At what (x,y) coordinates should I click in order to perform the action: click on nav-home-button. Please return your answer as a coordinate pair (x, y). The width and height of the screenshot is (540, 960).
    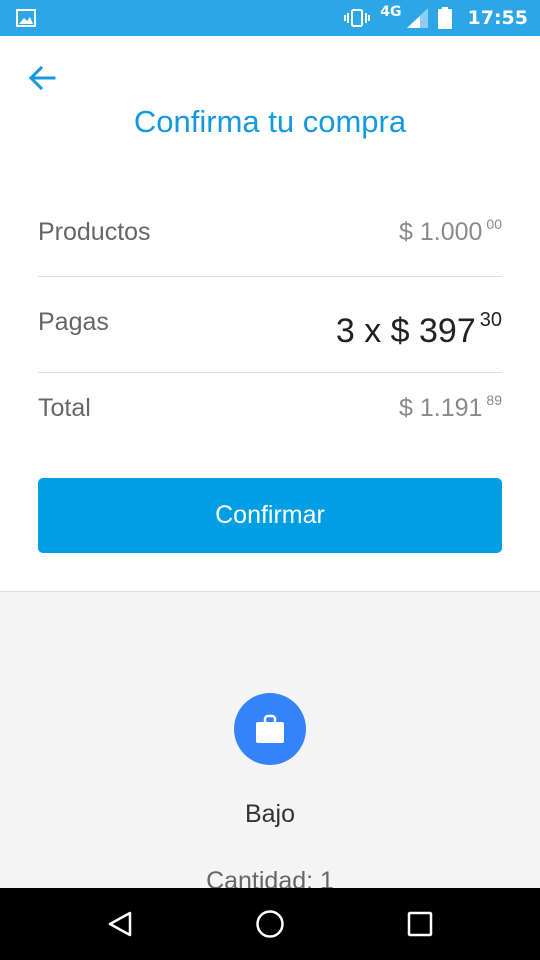
    Looking at the image, I should click on (270, 924).